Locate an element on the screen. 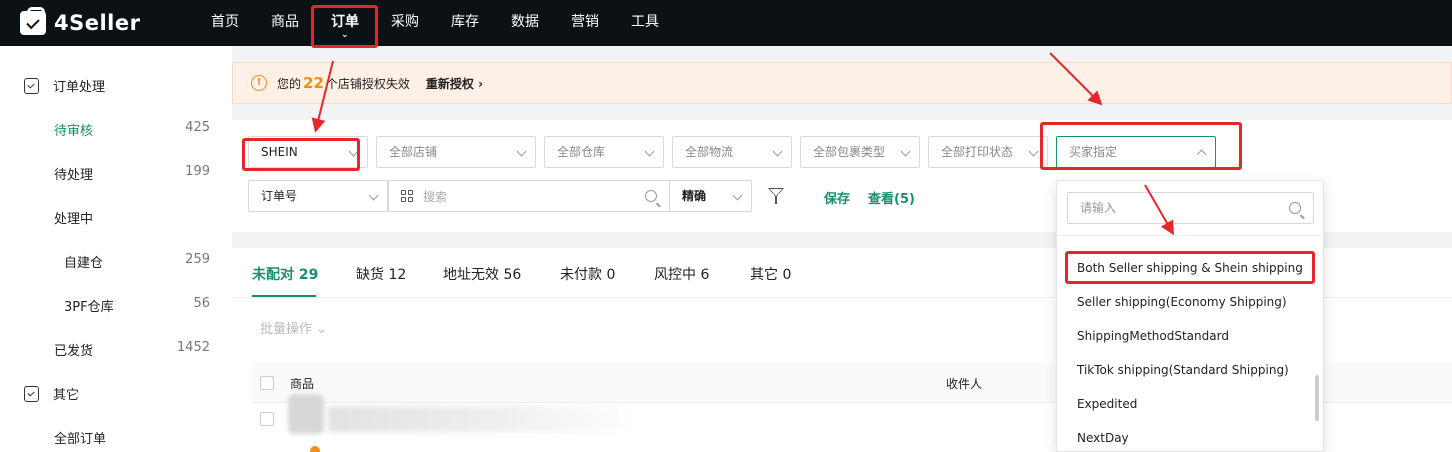  tab-invalid-address: 地址无效 56 is located at coordinates (482, 274).